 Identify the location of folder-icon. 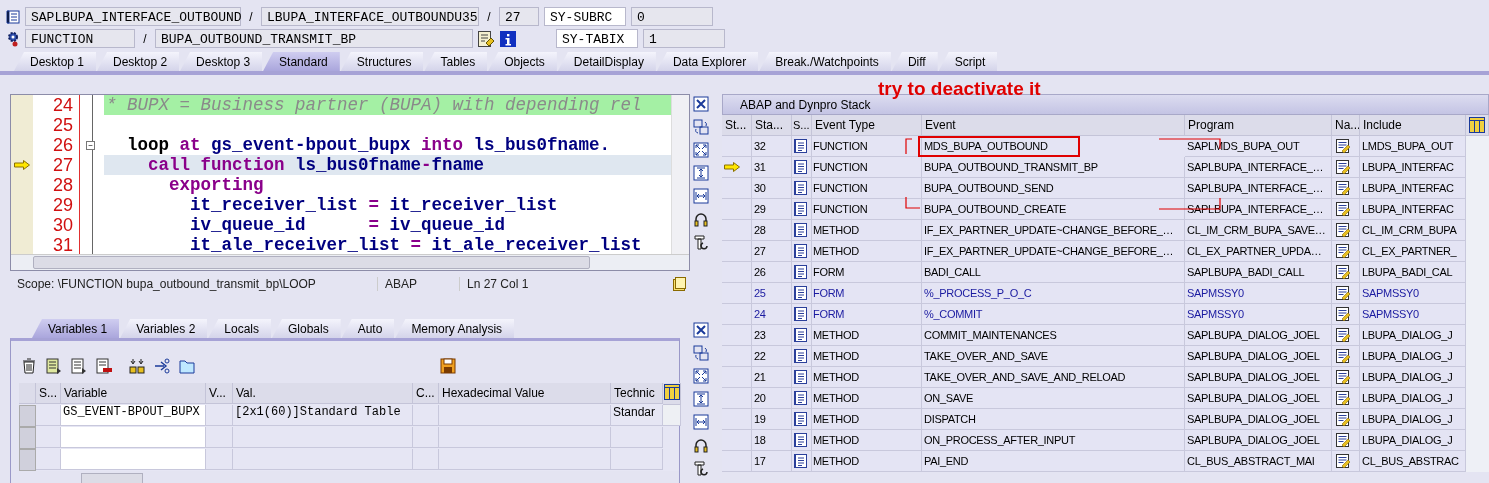
(187, 366).